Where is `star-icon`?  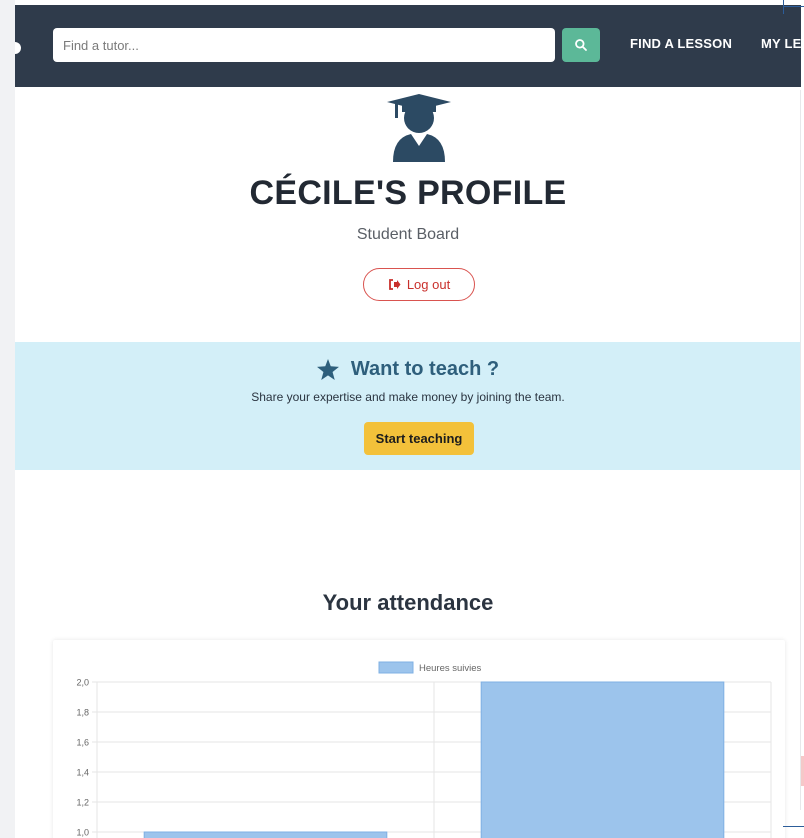
star-icon is located at coordinates (327, 369).